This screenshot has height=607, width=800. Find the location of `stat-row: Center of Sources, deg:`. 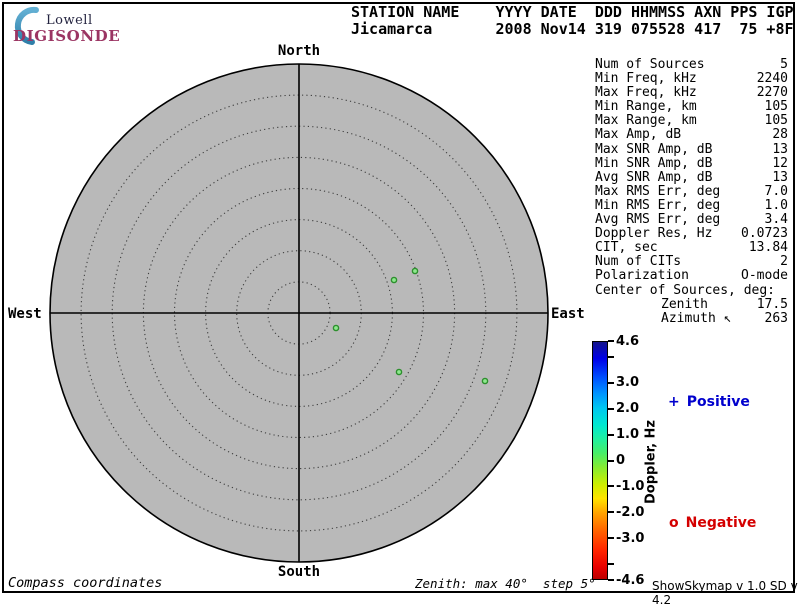

stat-row: Center of Sources, deg: is located at coordinates (691, 290).